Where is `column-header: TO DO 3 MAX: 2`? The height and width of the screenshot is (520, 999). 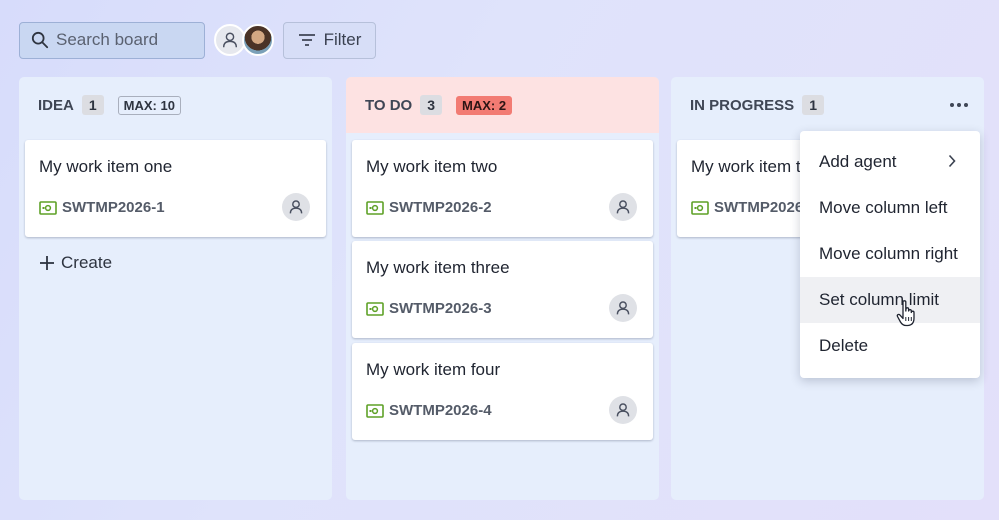
column-header: TO DO 3 MAX: 2 is located at coordinates (502, 105).